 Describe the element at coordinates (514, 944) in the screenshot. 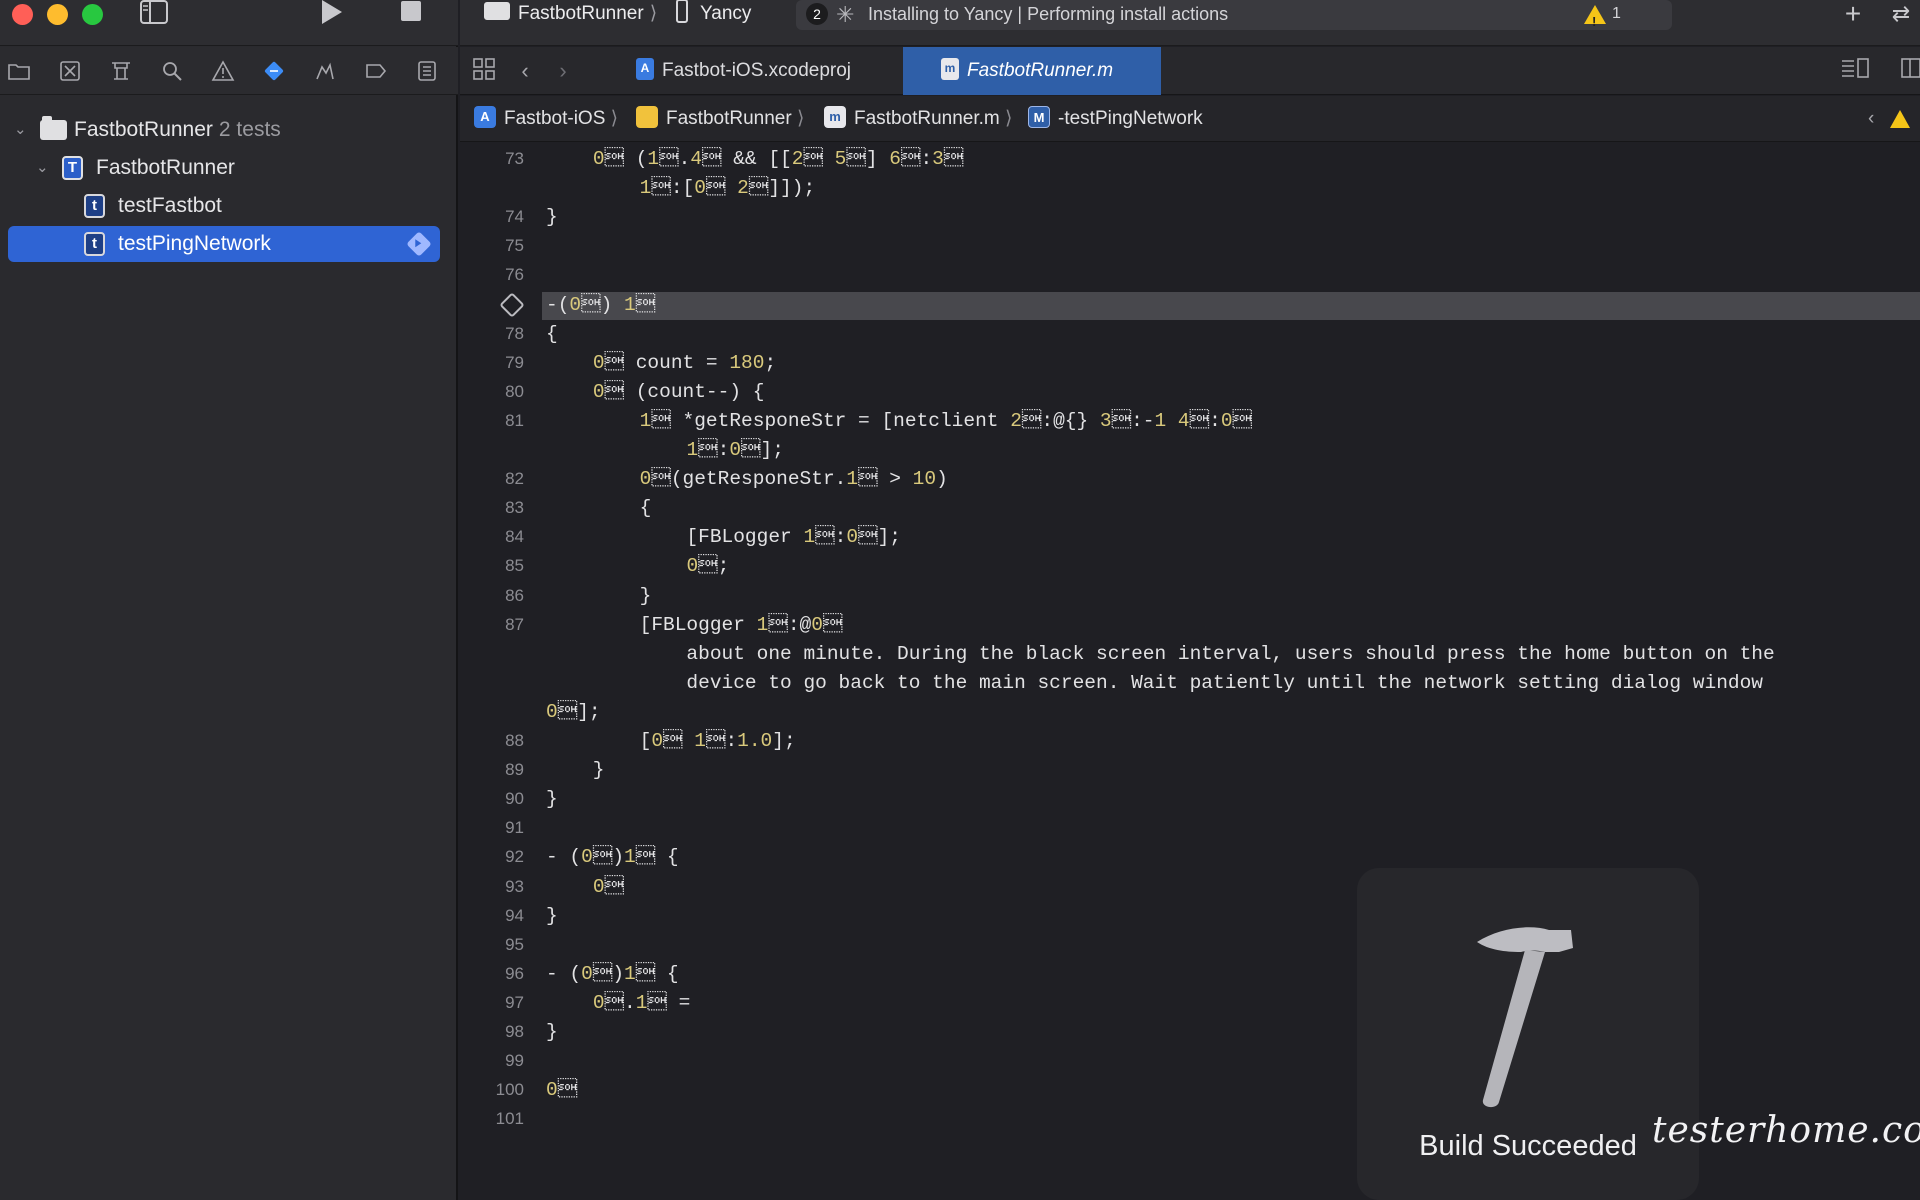

I see `line-number: 95` at that location.